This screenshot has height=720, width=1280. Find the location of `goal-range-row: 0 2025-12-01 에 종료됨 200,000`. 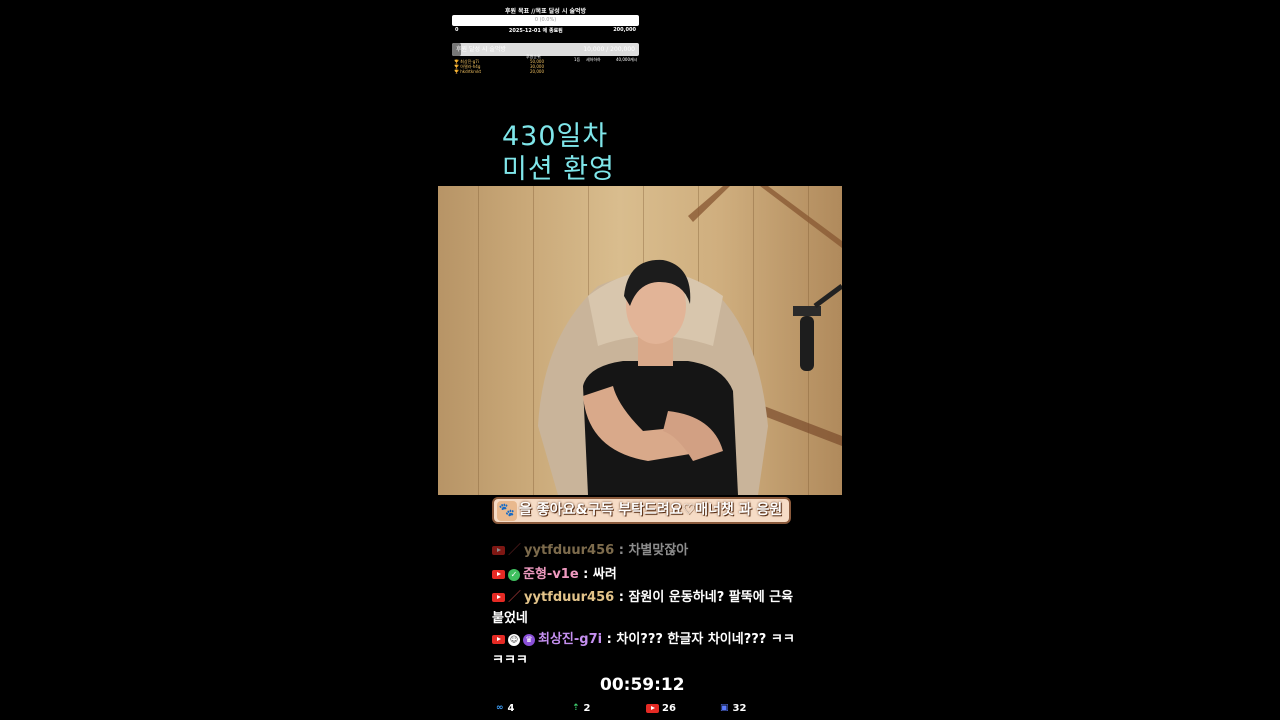

goal-range-row: 0 2025-12-01 에 종료됨 200,000 is located at coordinates (545, 30).